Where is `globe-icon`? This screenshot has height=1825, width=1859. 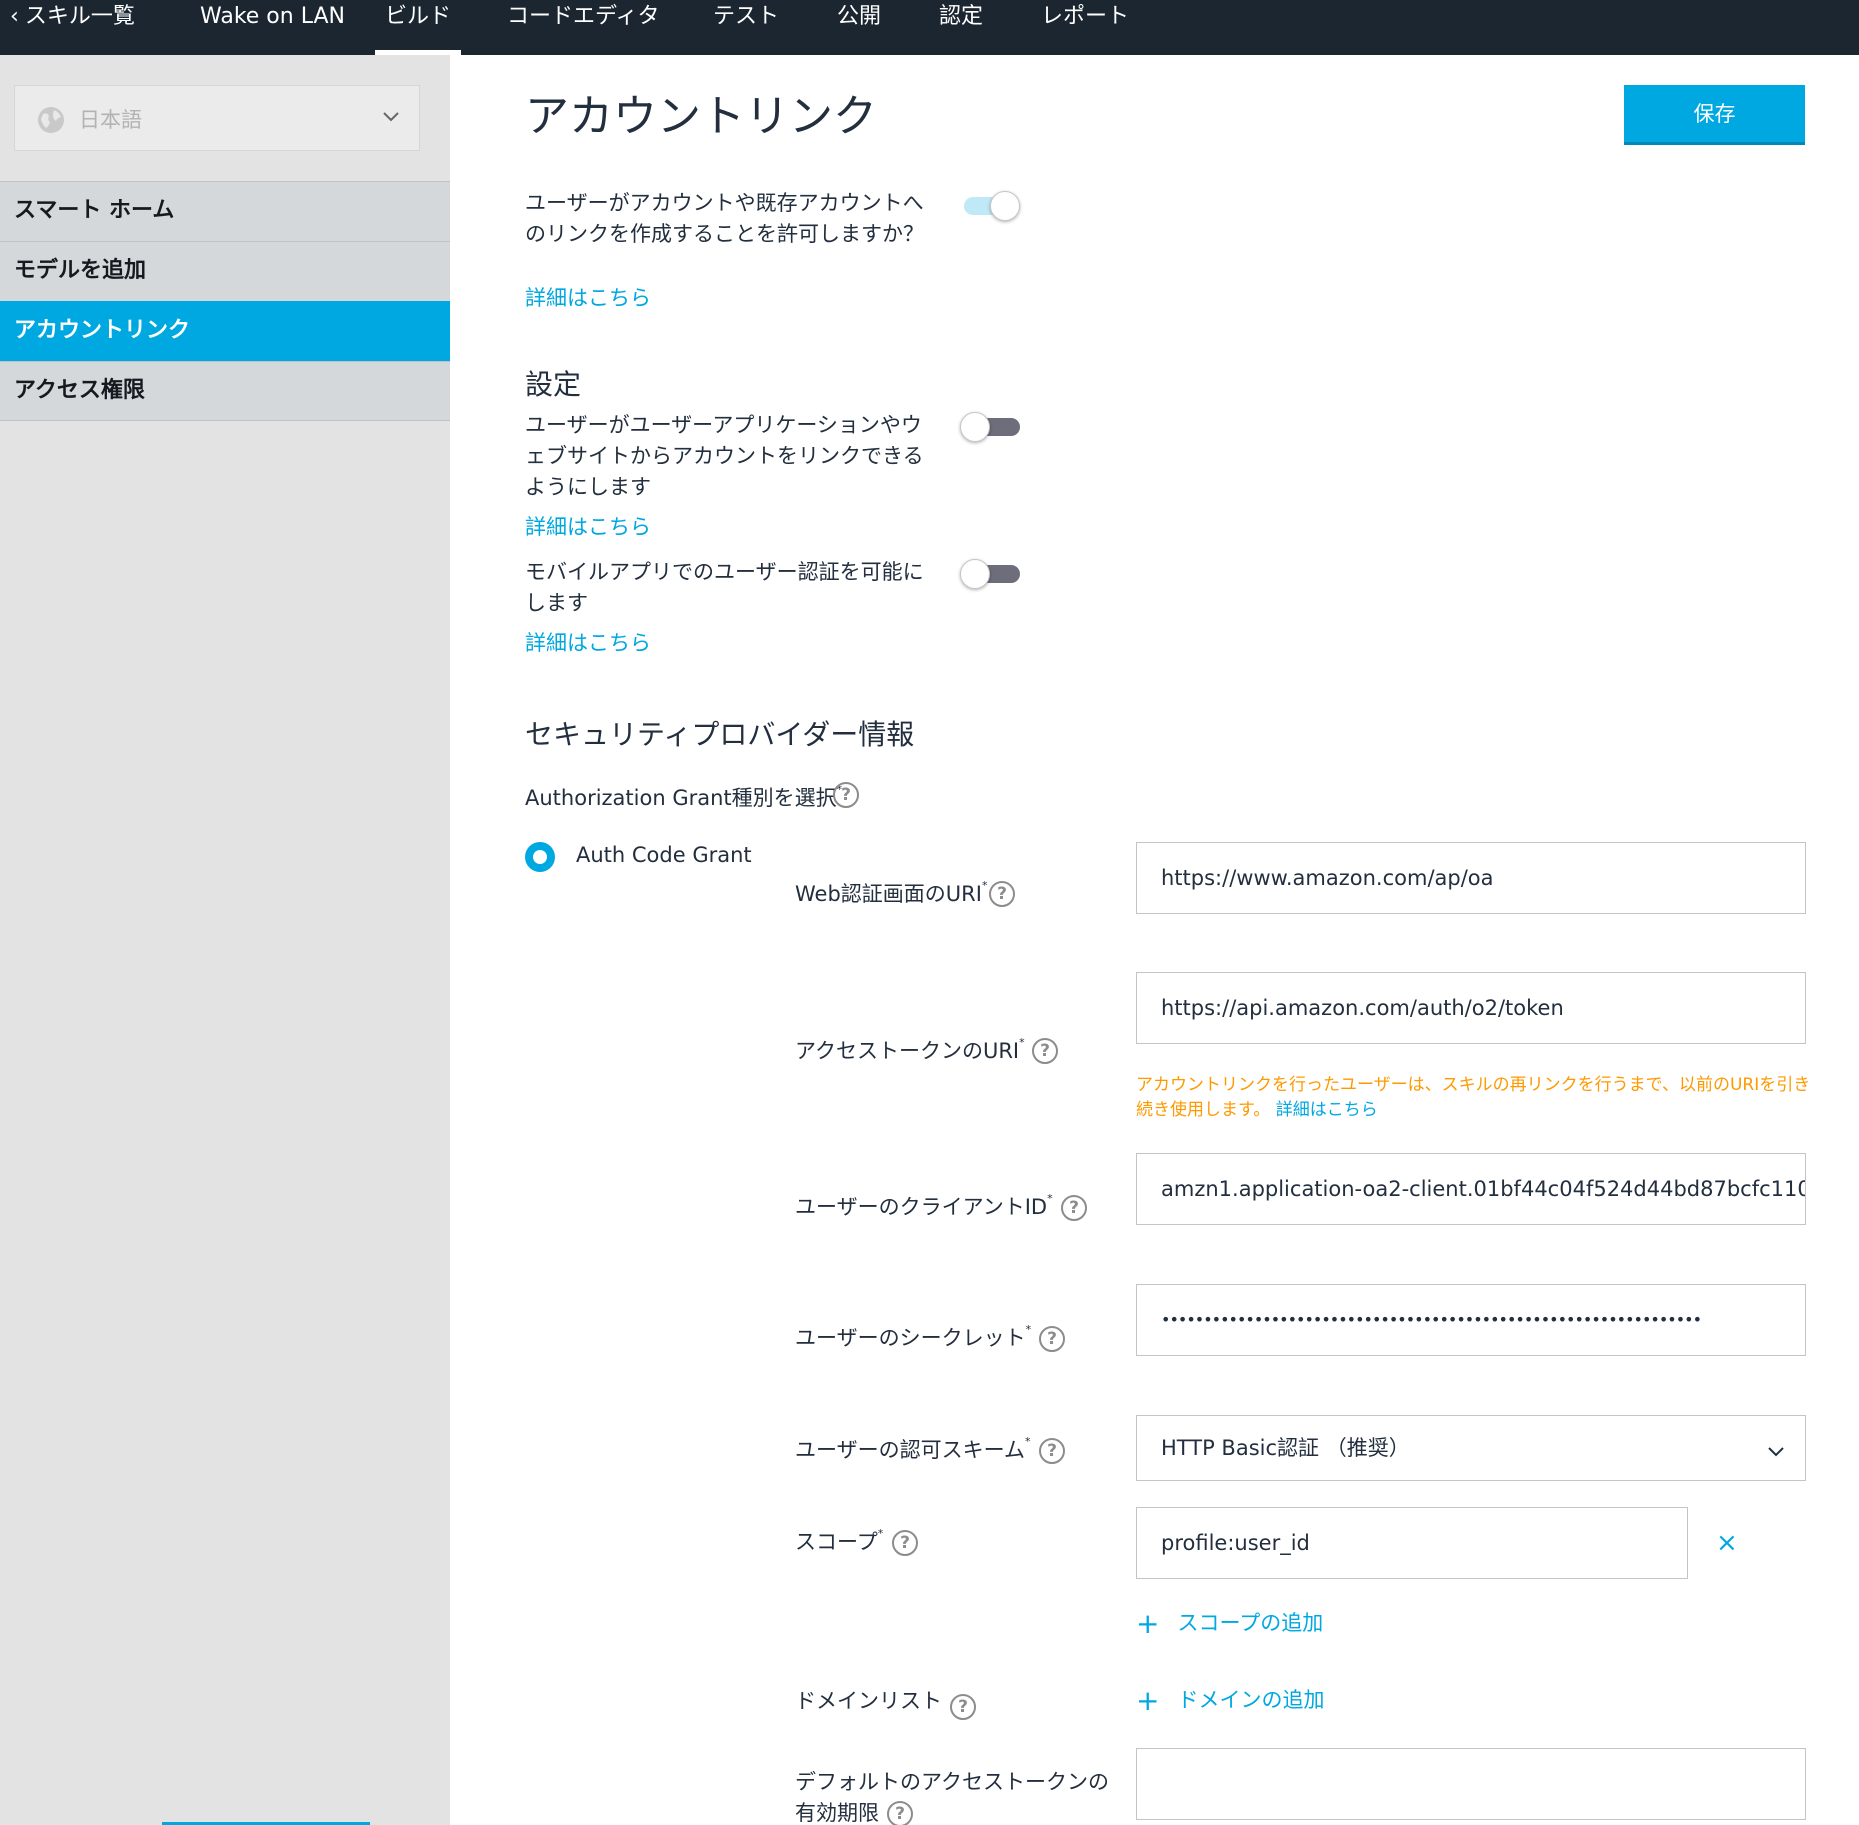
globe-icon is located at coordinates (51, 120).